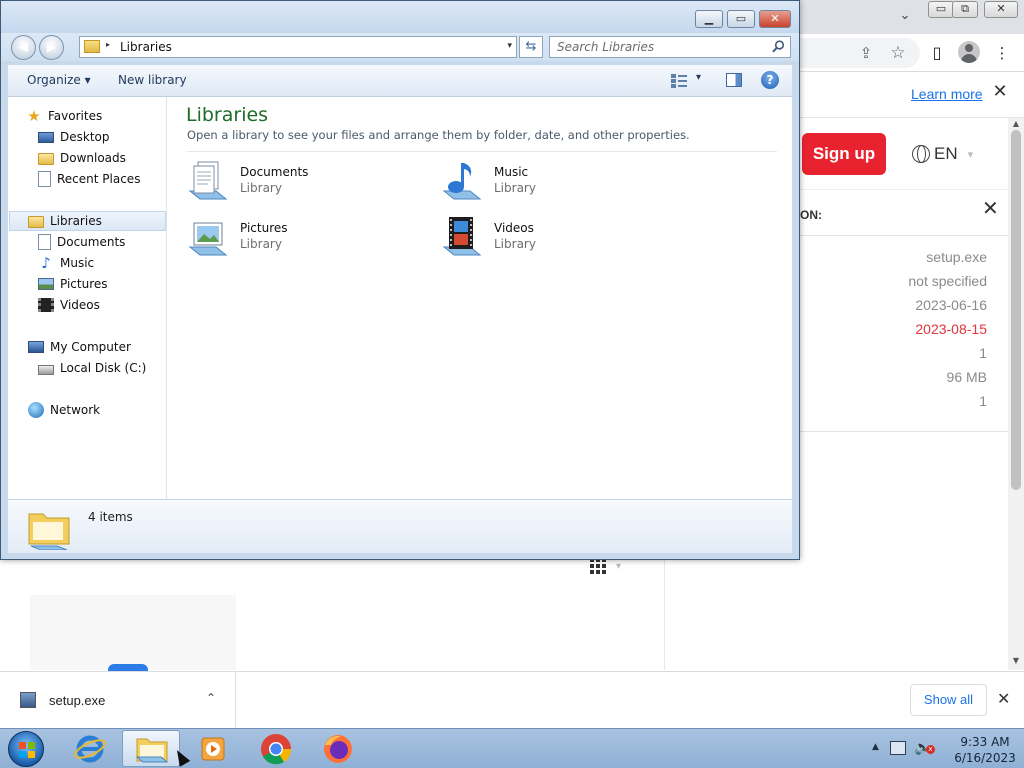 The height and width of the screenshot is (768, 1024). I want to click on details-pane: 4 items, so click(400, 526).